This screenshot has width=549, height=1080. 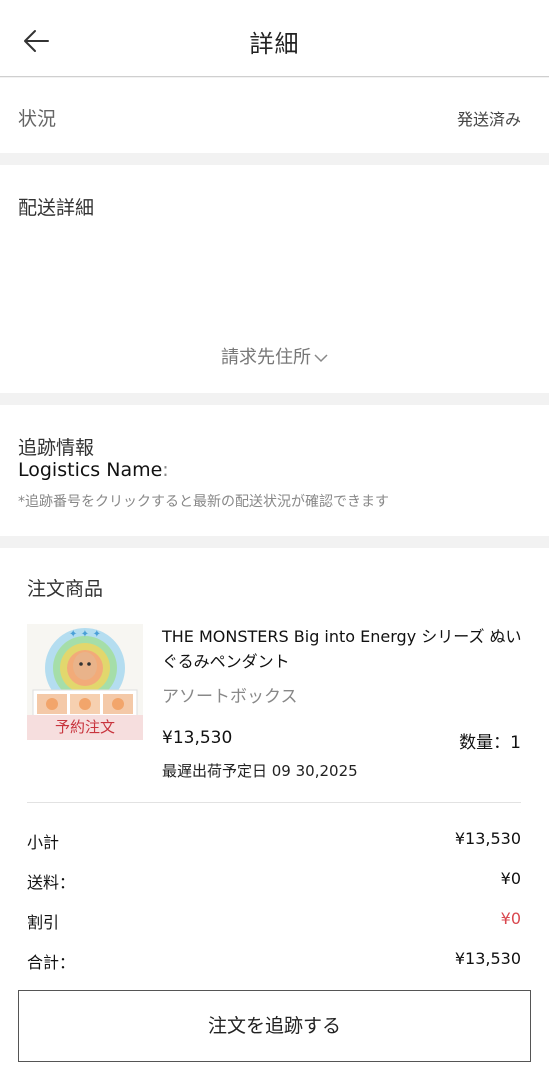 What do you see at coordinates (274, 881) in the screenshot?
I see `shipping-fee-row: 送料： ¥0` at bounding box center [274, 881].